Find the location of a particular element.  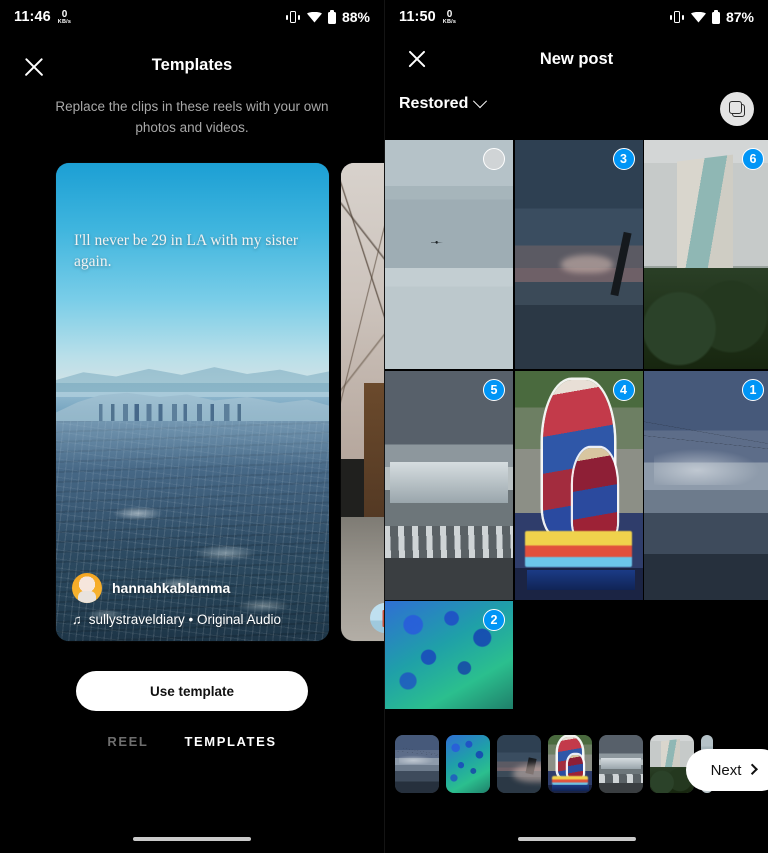

grid-tile is located at coordinates (449, 254).